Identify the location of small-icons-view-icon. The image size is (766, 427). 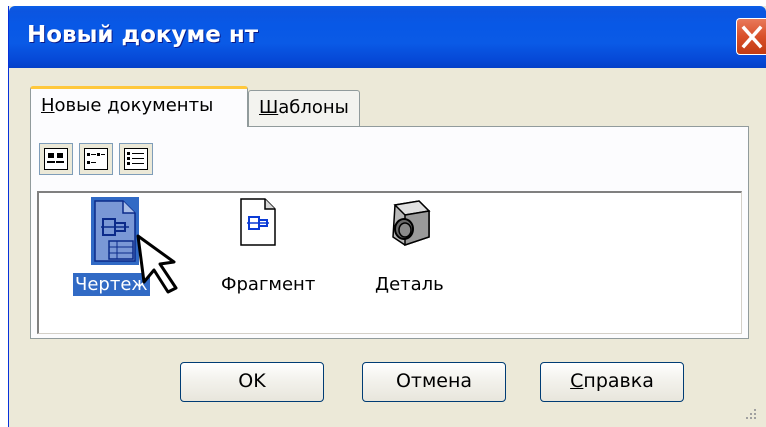
(96, 159).